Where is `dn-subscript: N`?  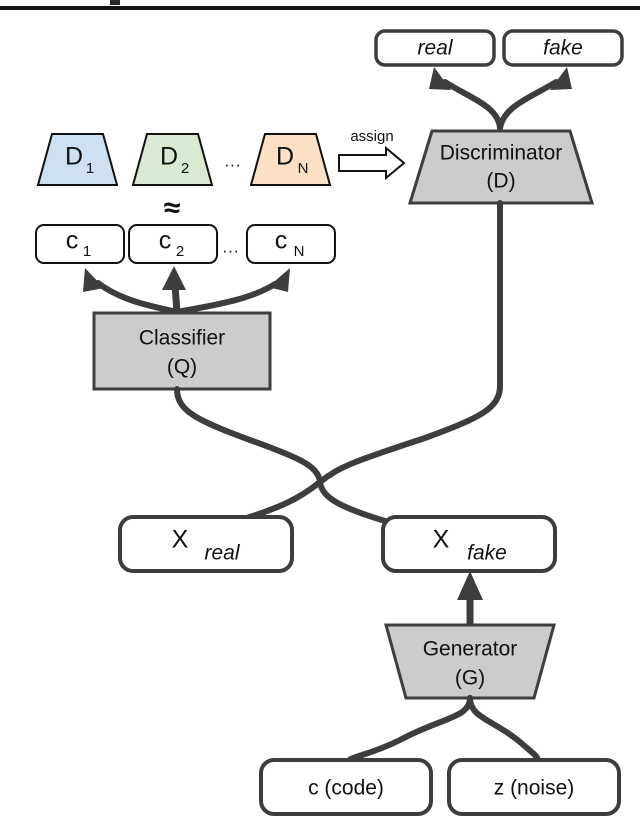 dn-subscript: N is located at coordinates (303, 168).